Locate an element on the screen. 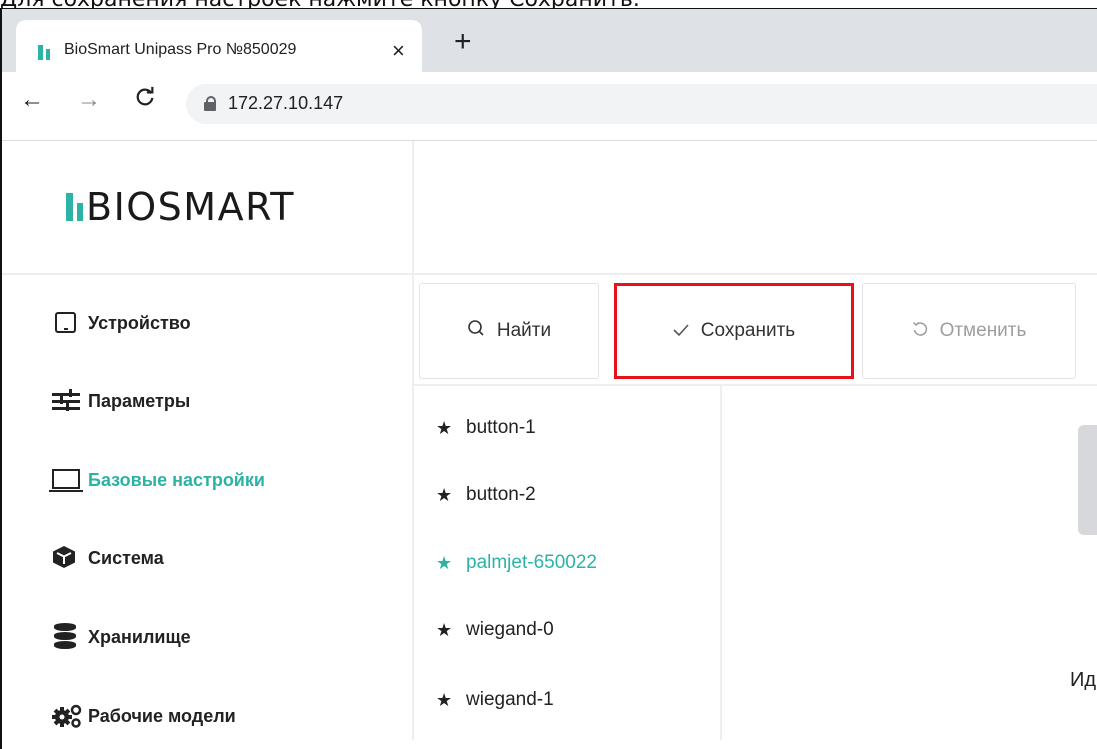  sidebar-item-work-models: Рабочие модели is located at coordinates (144, 716).